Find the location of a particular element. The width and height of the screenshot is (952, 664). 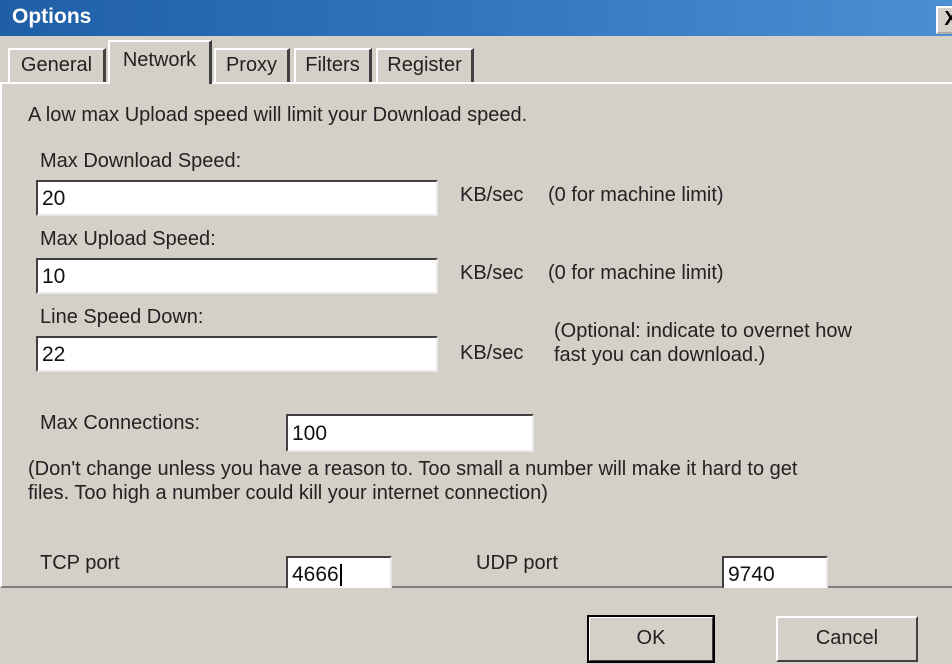

line-speed-down-input: 22 is located at coordinates (237, 354).